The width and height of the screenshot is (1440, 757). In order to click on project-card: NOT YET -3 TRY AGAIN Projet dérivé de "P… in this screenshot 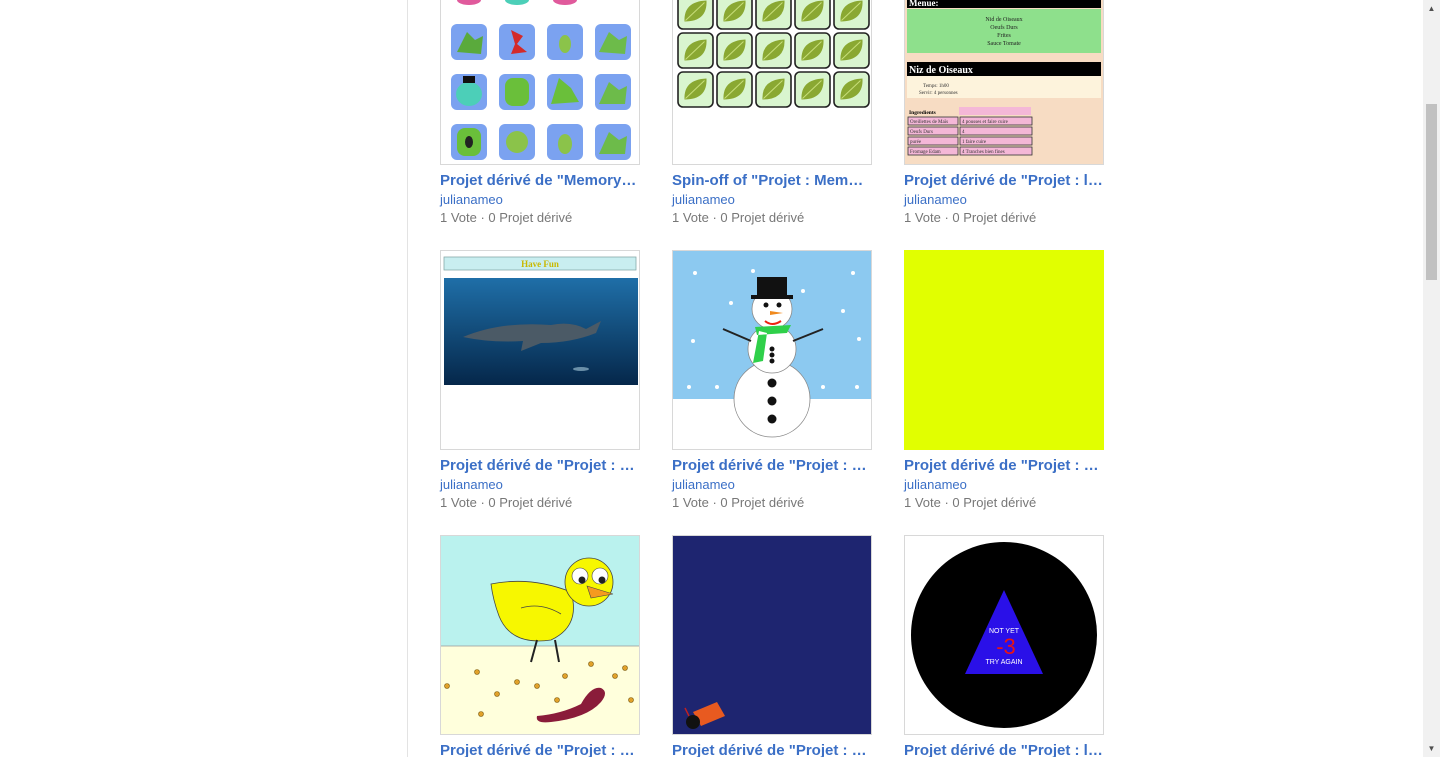, I will do `click(1004, 646)`.